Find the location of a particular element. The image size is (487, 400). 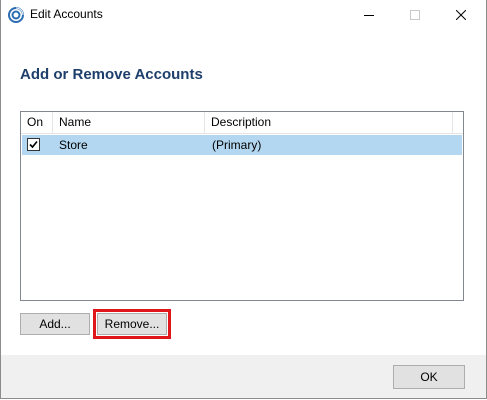

column-header-on: On is located at coordinates (37, 122).